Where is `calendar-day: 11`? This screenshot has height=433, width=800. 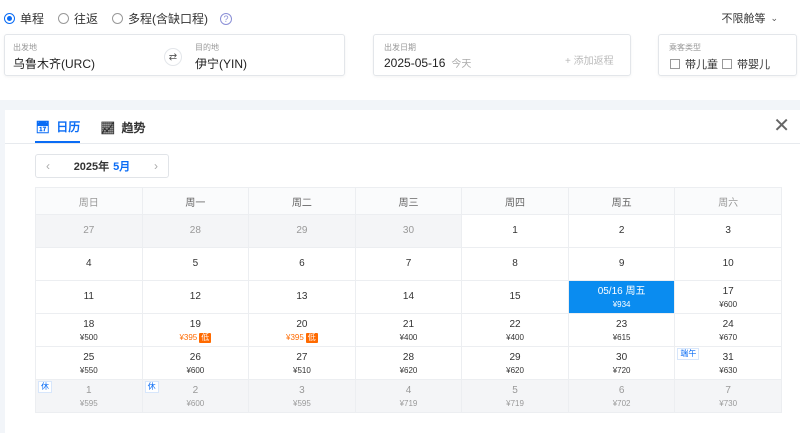
calendar-day: 11 is located at coordinates (89, 297).